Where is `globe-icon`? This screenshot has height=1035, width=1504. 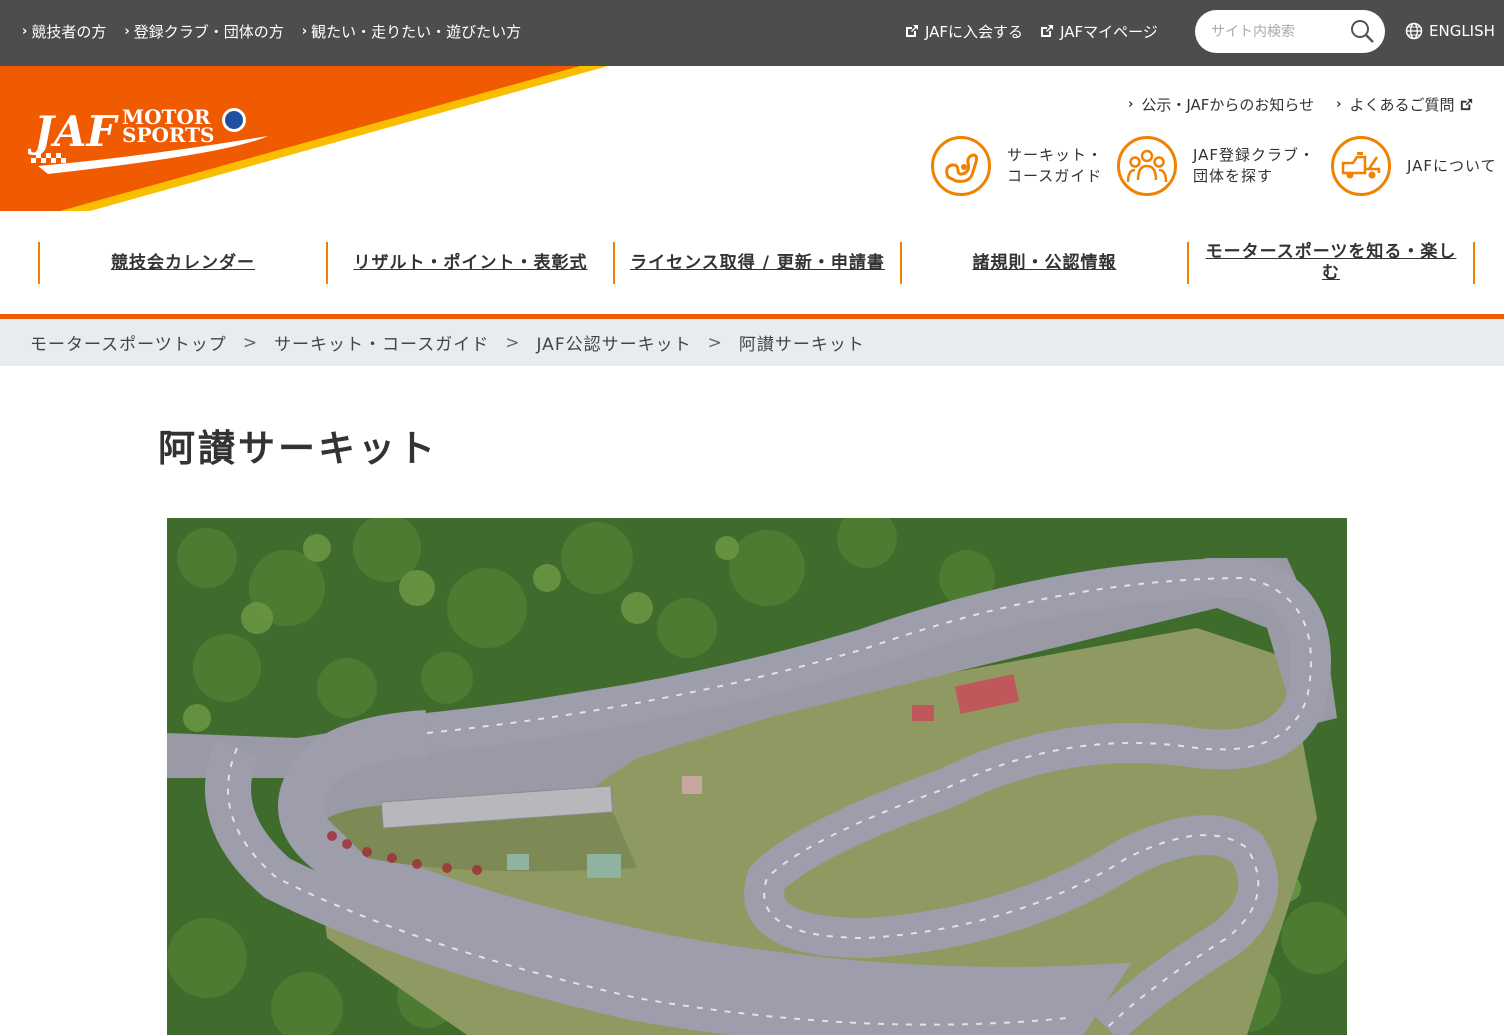 globe-icon is located at coordinates (1414, 31).